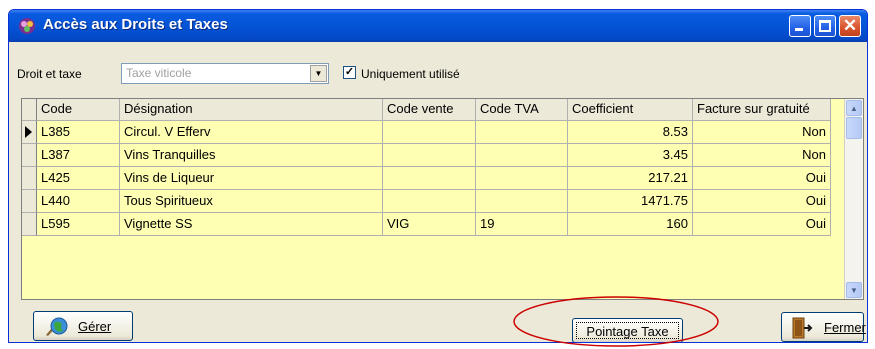  I want to click on cell-designation: Vins de Liqueur, so click(251, 178).